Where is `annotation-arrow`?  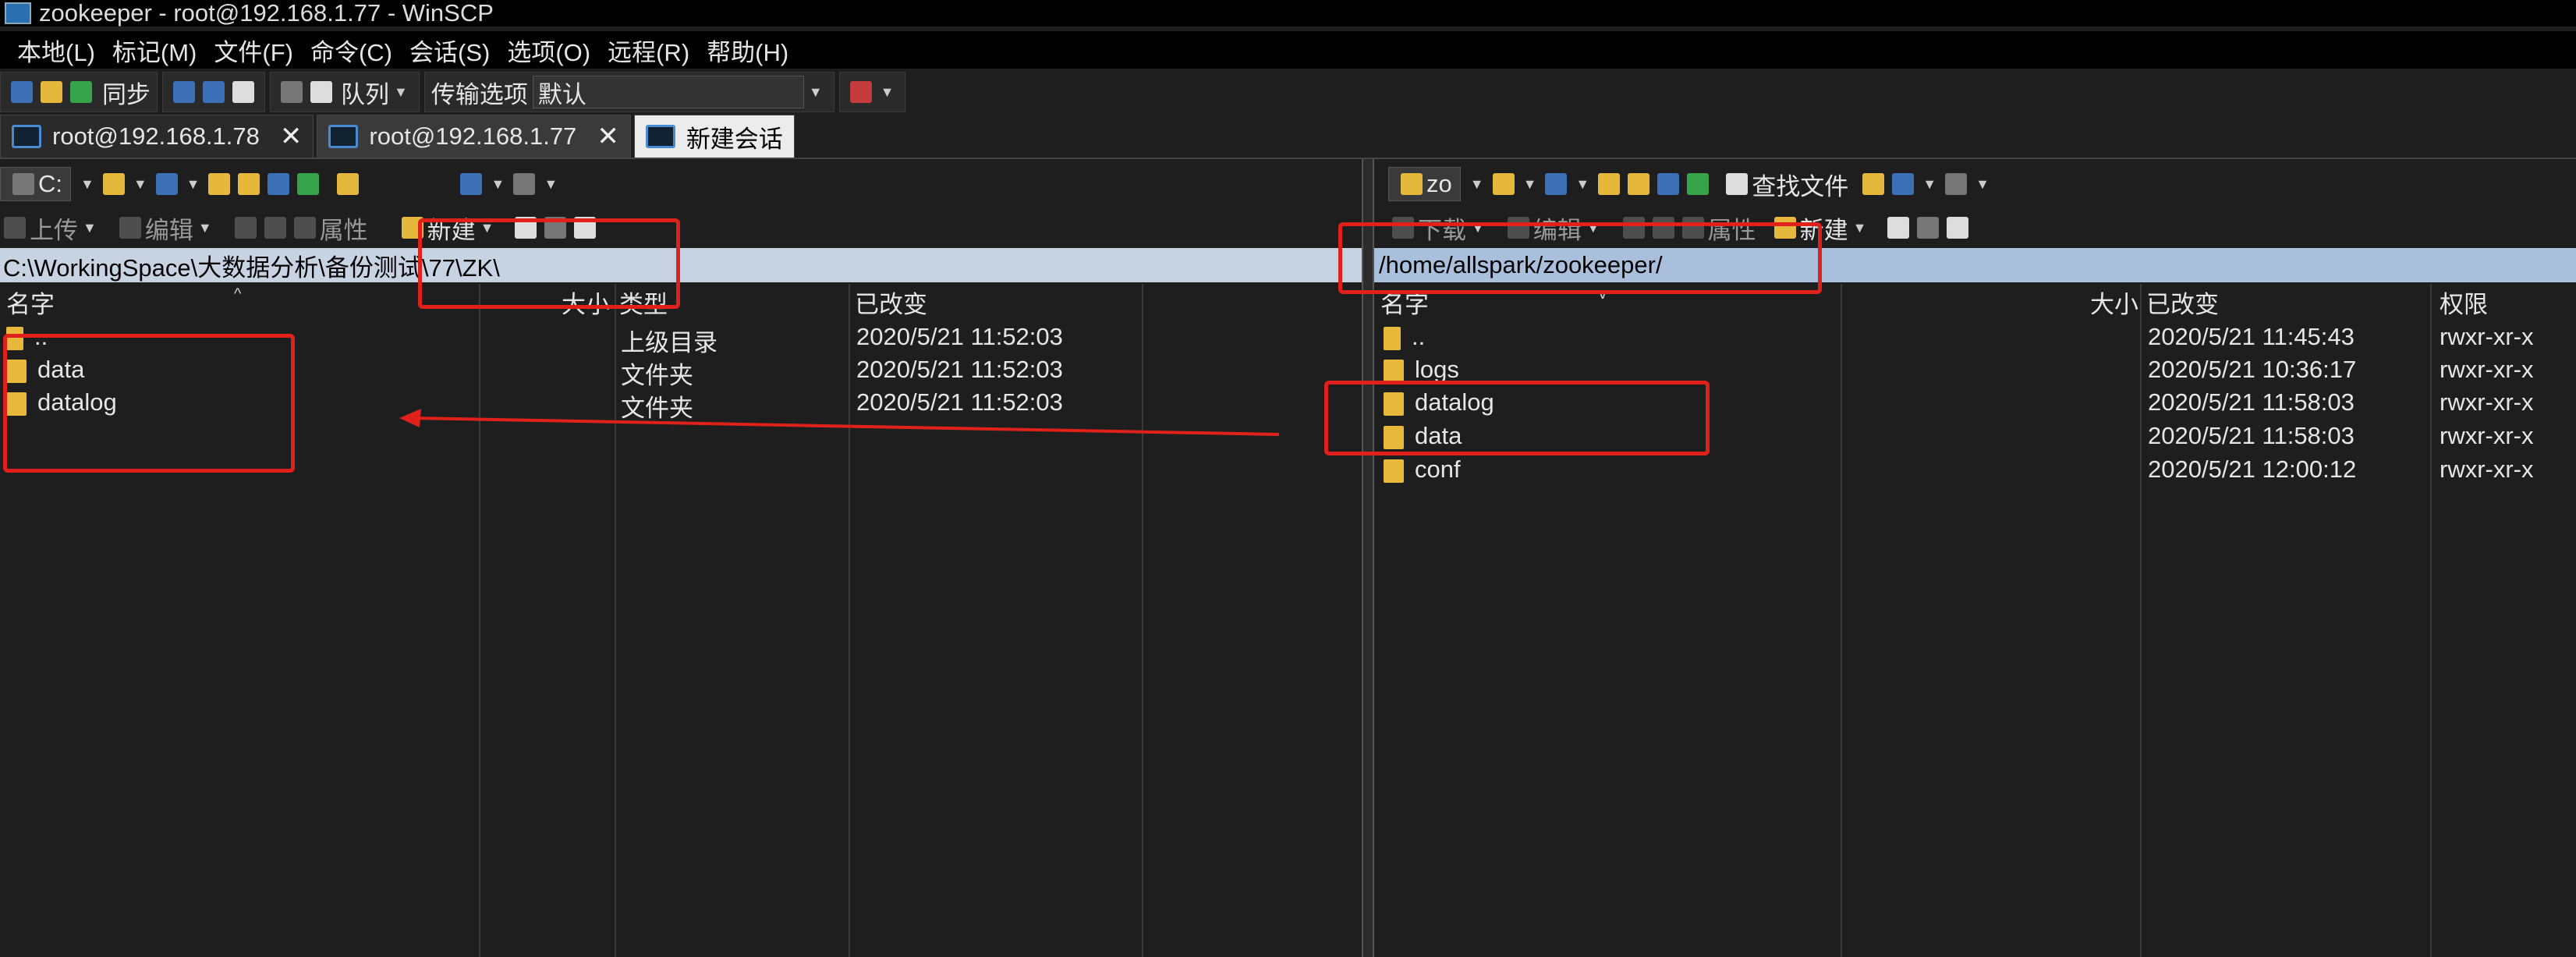 annotation-arrow is located at coordinates (839, 422).